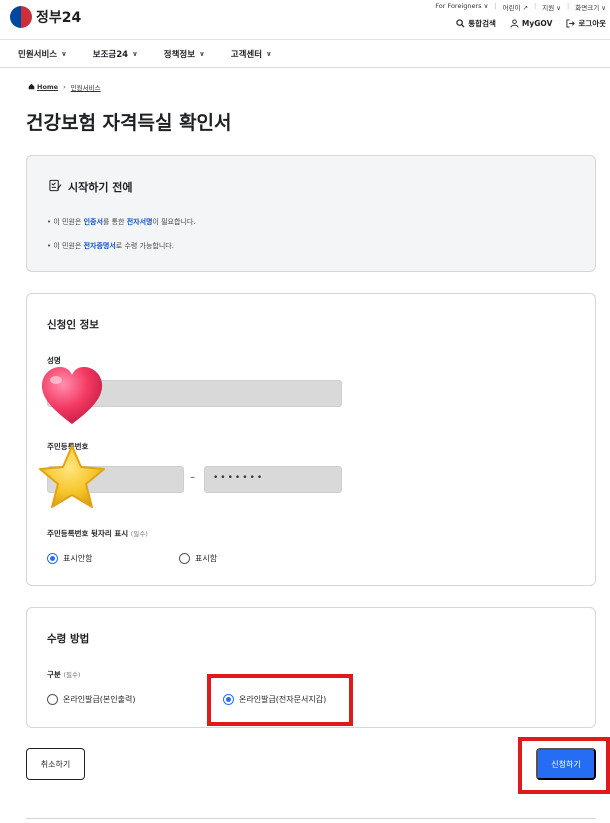  I want to click on nav-policy: 정책정보 ∨, so click(184, 54).